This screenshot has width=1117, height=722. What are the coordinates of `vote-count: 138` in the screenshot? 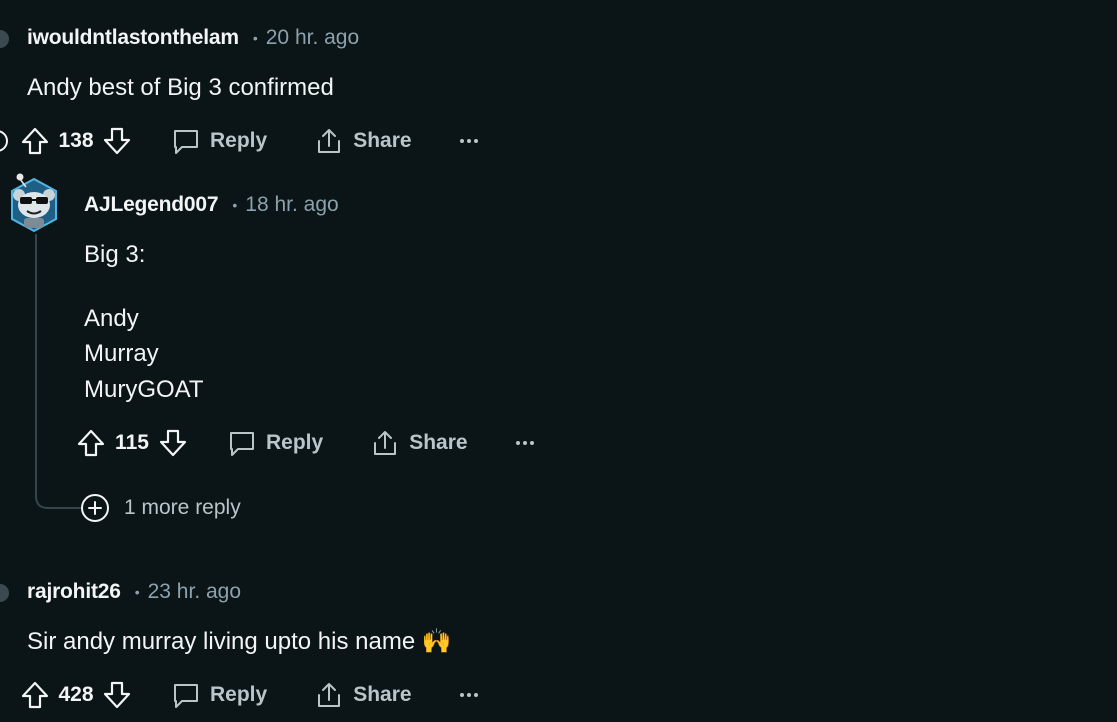 It's located at (76, 140).